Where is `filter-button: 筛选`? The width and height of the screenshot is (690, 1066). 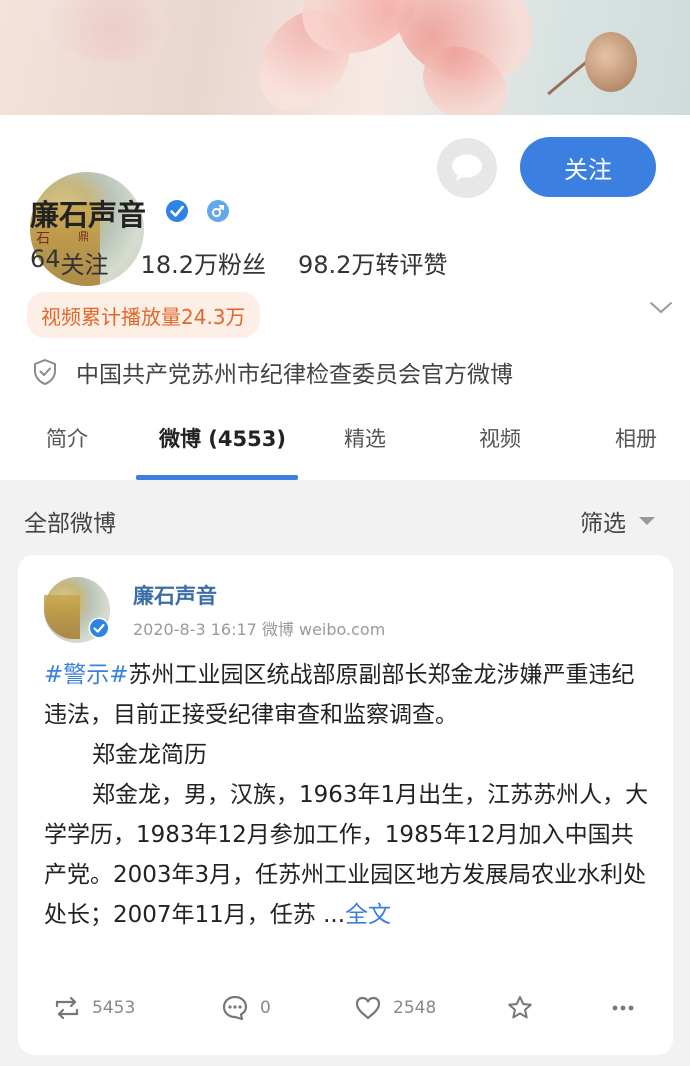 filter-button: 筛选 is located at coordinates (618, 521).